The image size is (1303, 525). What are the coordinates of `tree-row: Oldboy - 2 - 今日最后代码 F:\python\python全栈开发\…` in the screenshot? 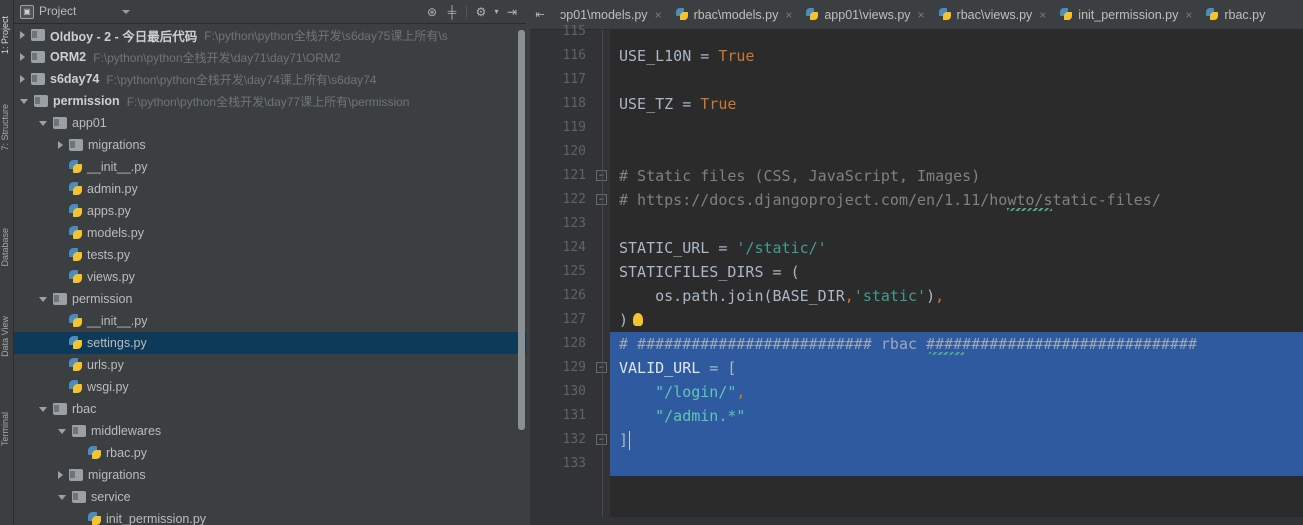 It's located at (270, 35).